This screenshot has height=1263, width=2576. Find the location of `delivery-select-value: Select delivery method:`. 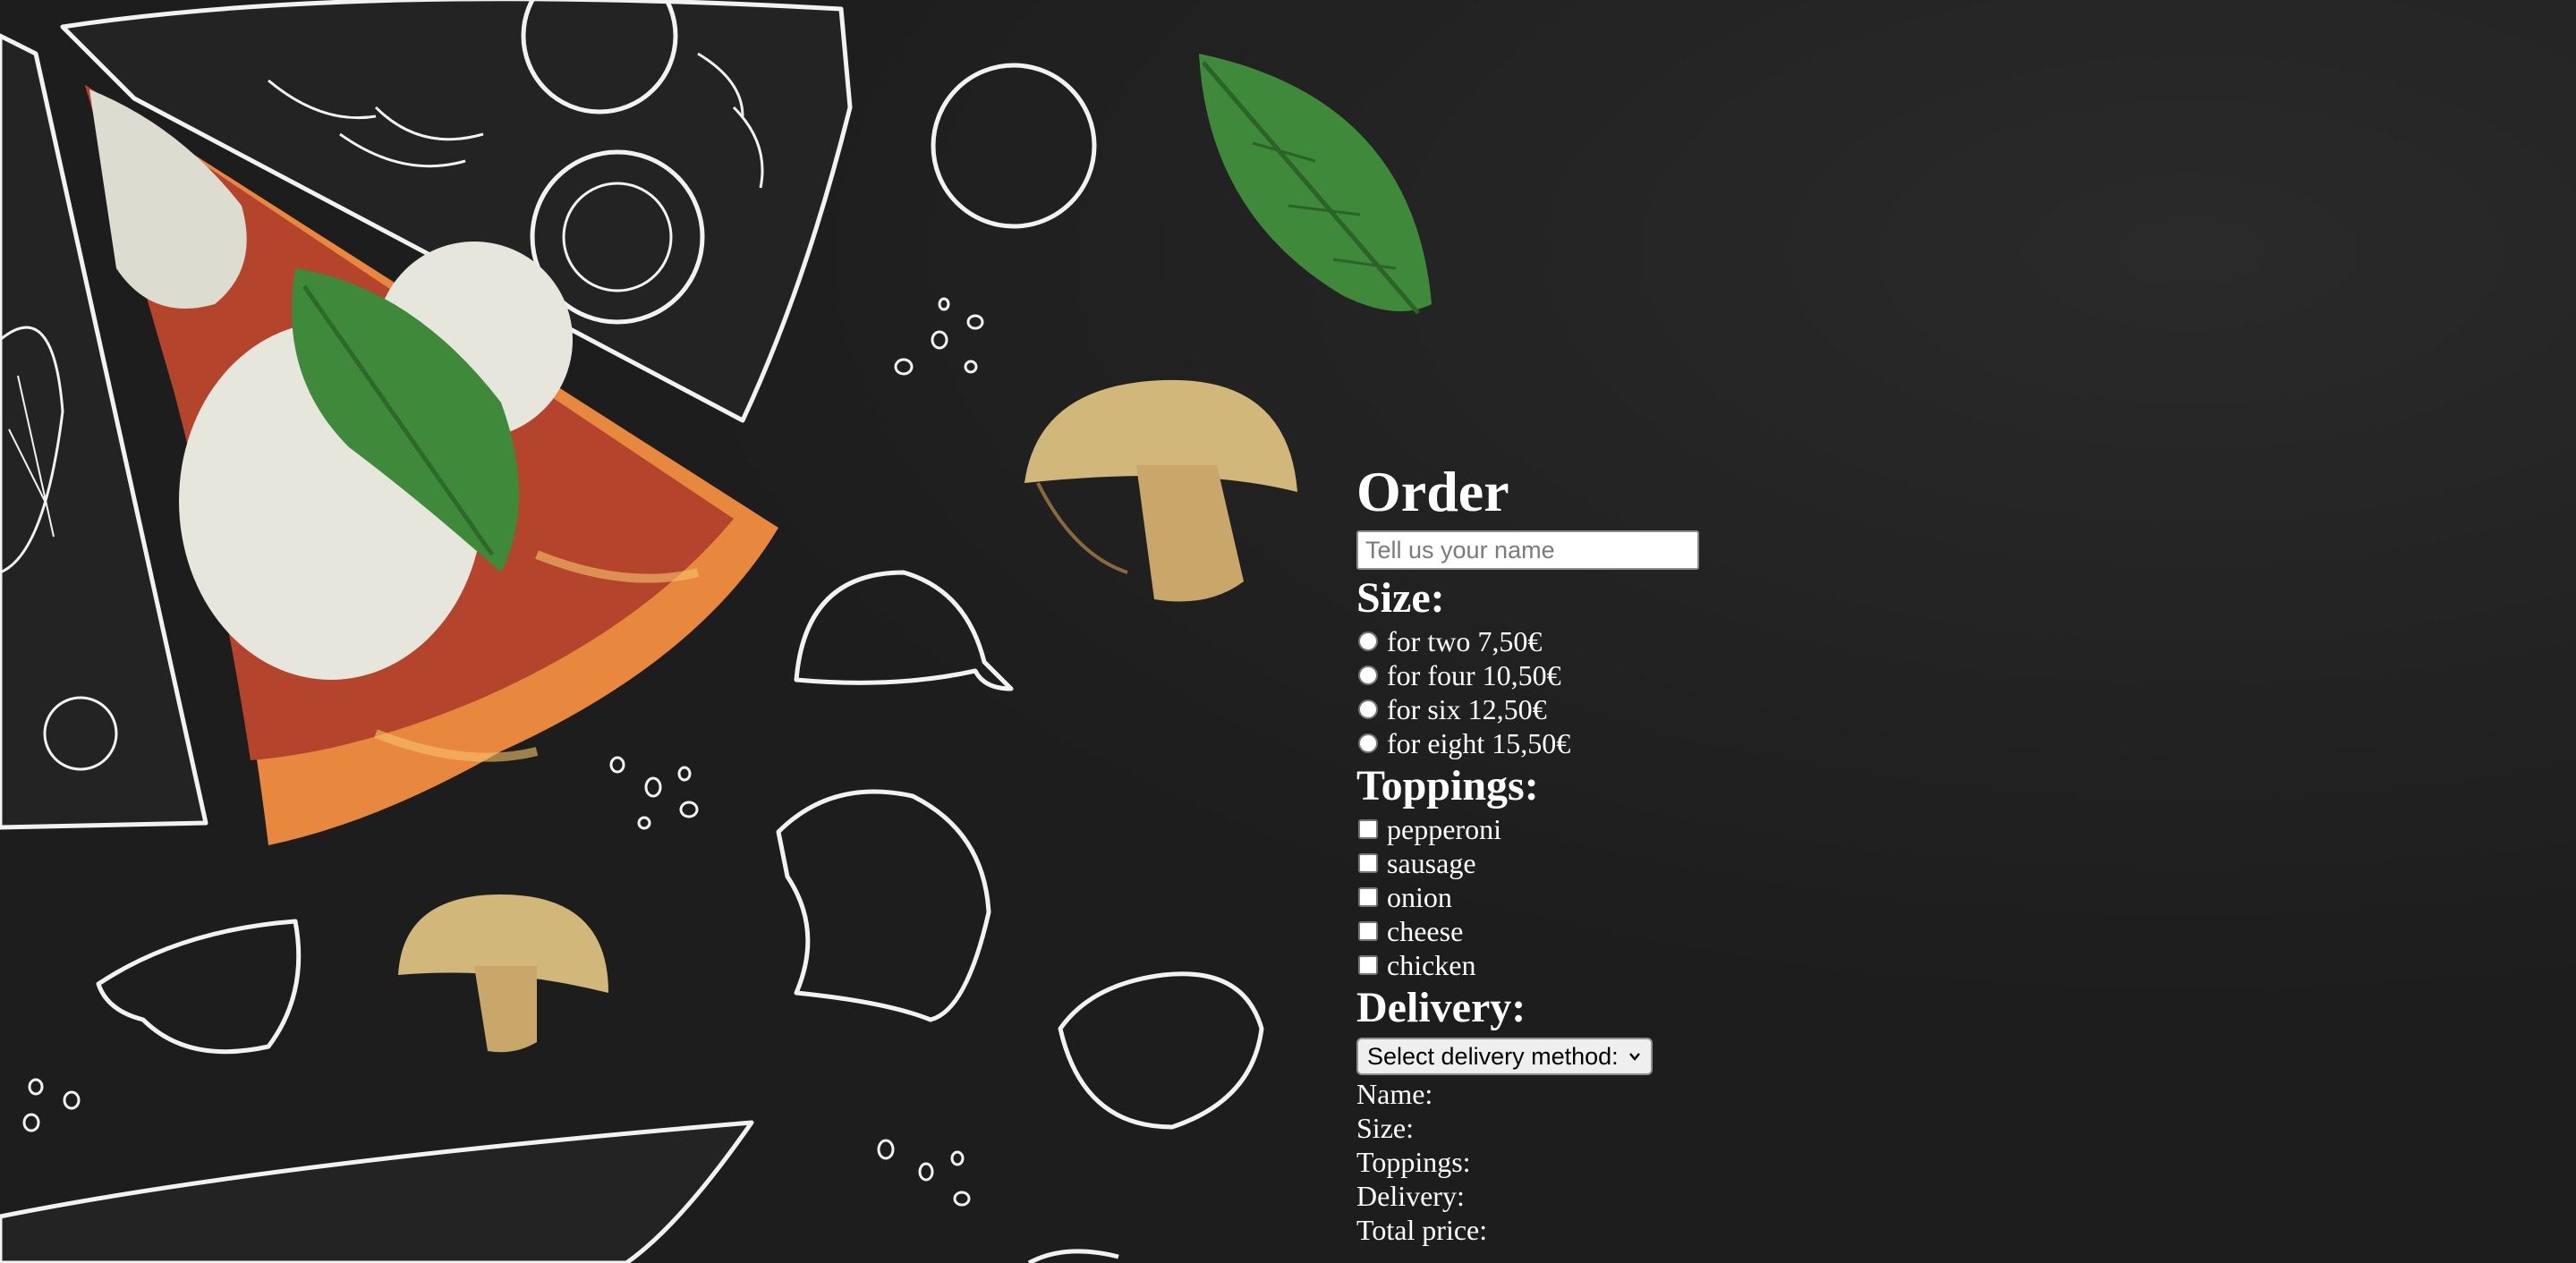

delivery-select-value: Select delivery method: is located at coordinates (1493, 1056).